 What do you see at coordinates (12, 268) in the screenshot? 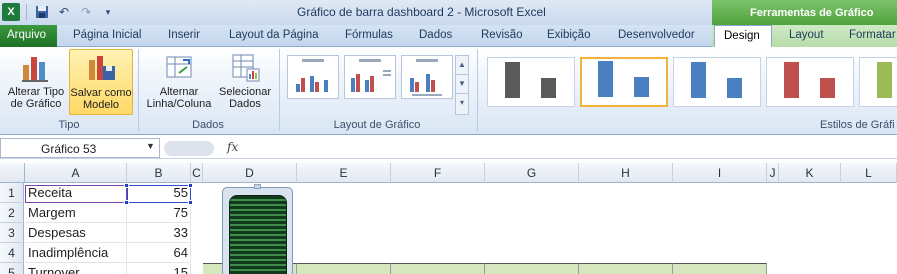
I see `row-header: 5` at bounding box center [12, 268].